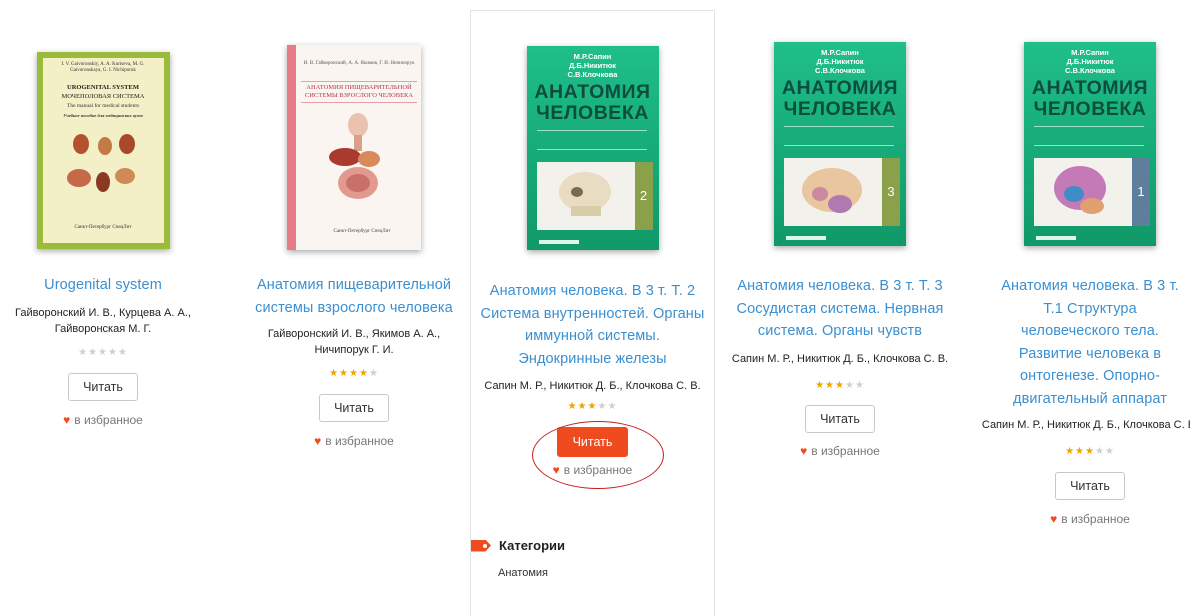 This screenshot has width=1190, height=616. I want to click on tag-icon, so click(481, 545).